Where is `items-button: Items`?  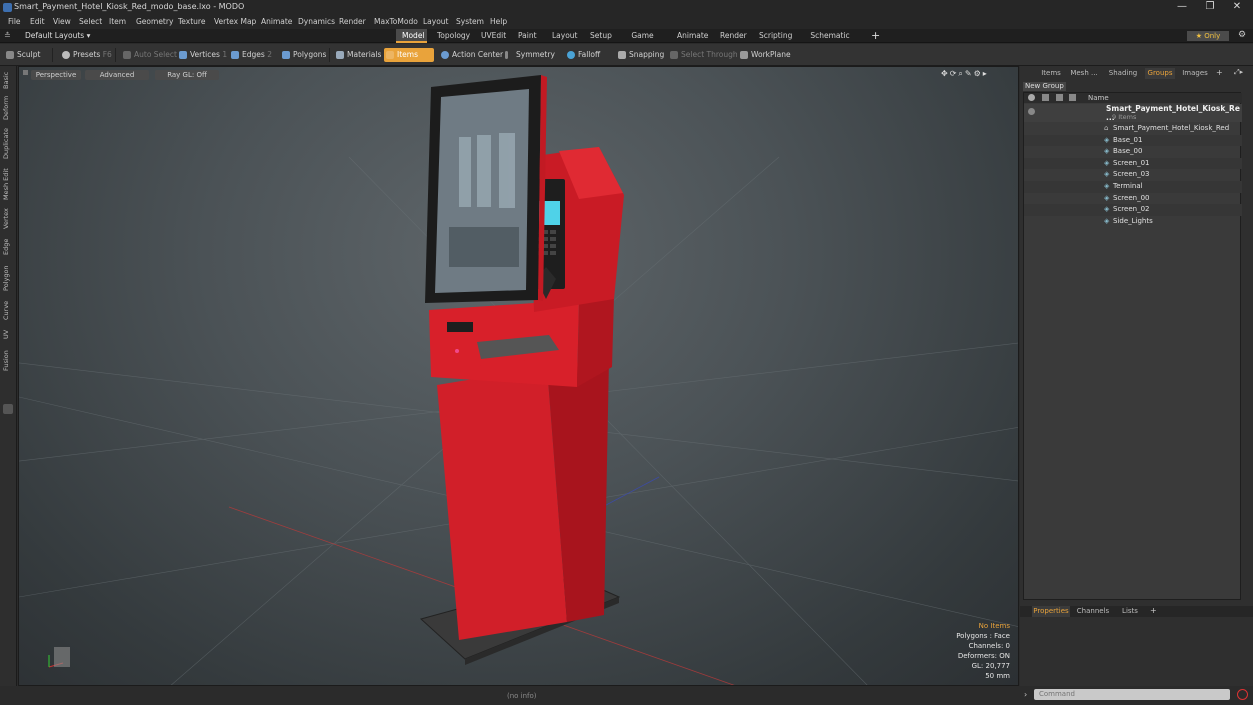
items-button: Items is located at coordinates (409, 55).